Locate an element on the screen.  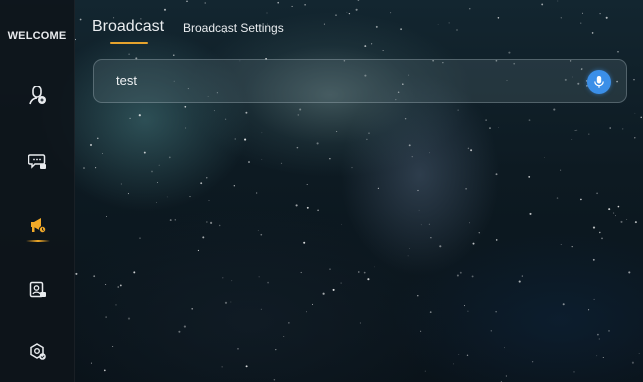
settings-icon is located at coordinates (38, 351).